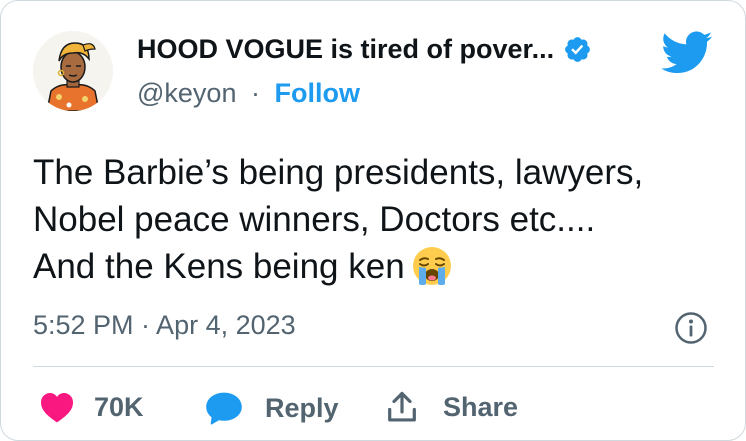  I want to click on tweet-timestamp: 5:52 PM · Apr 4, 2023, so click(164, 325).